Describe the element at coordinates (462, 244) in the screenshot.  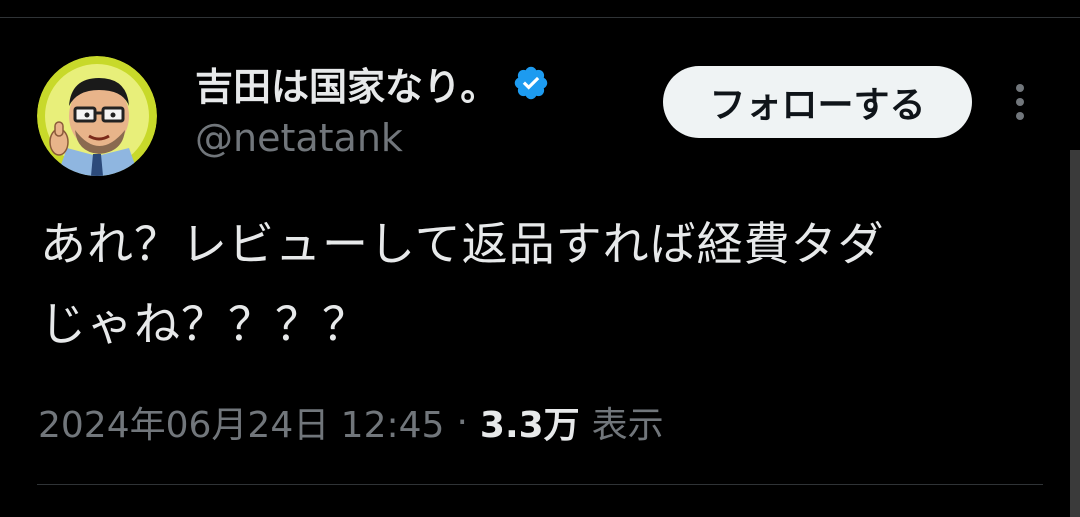
I see `tweet-text-line: あれ？レビューして返品すれば経費タダ` at that location.